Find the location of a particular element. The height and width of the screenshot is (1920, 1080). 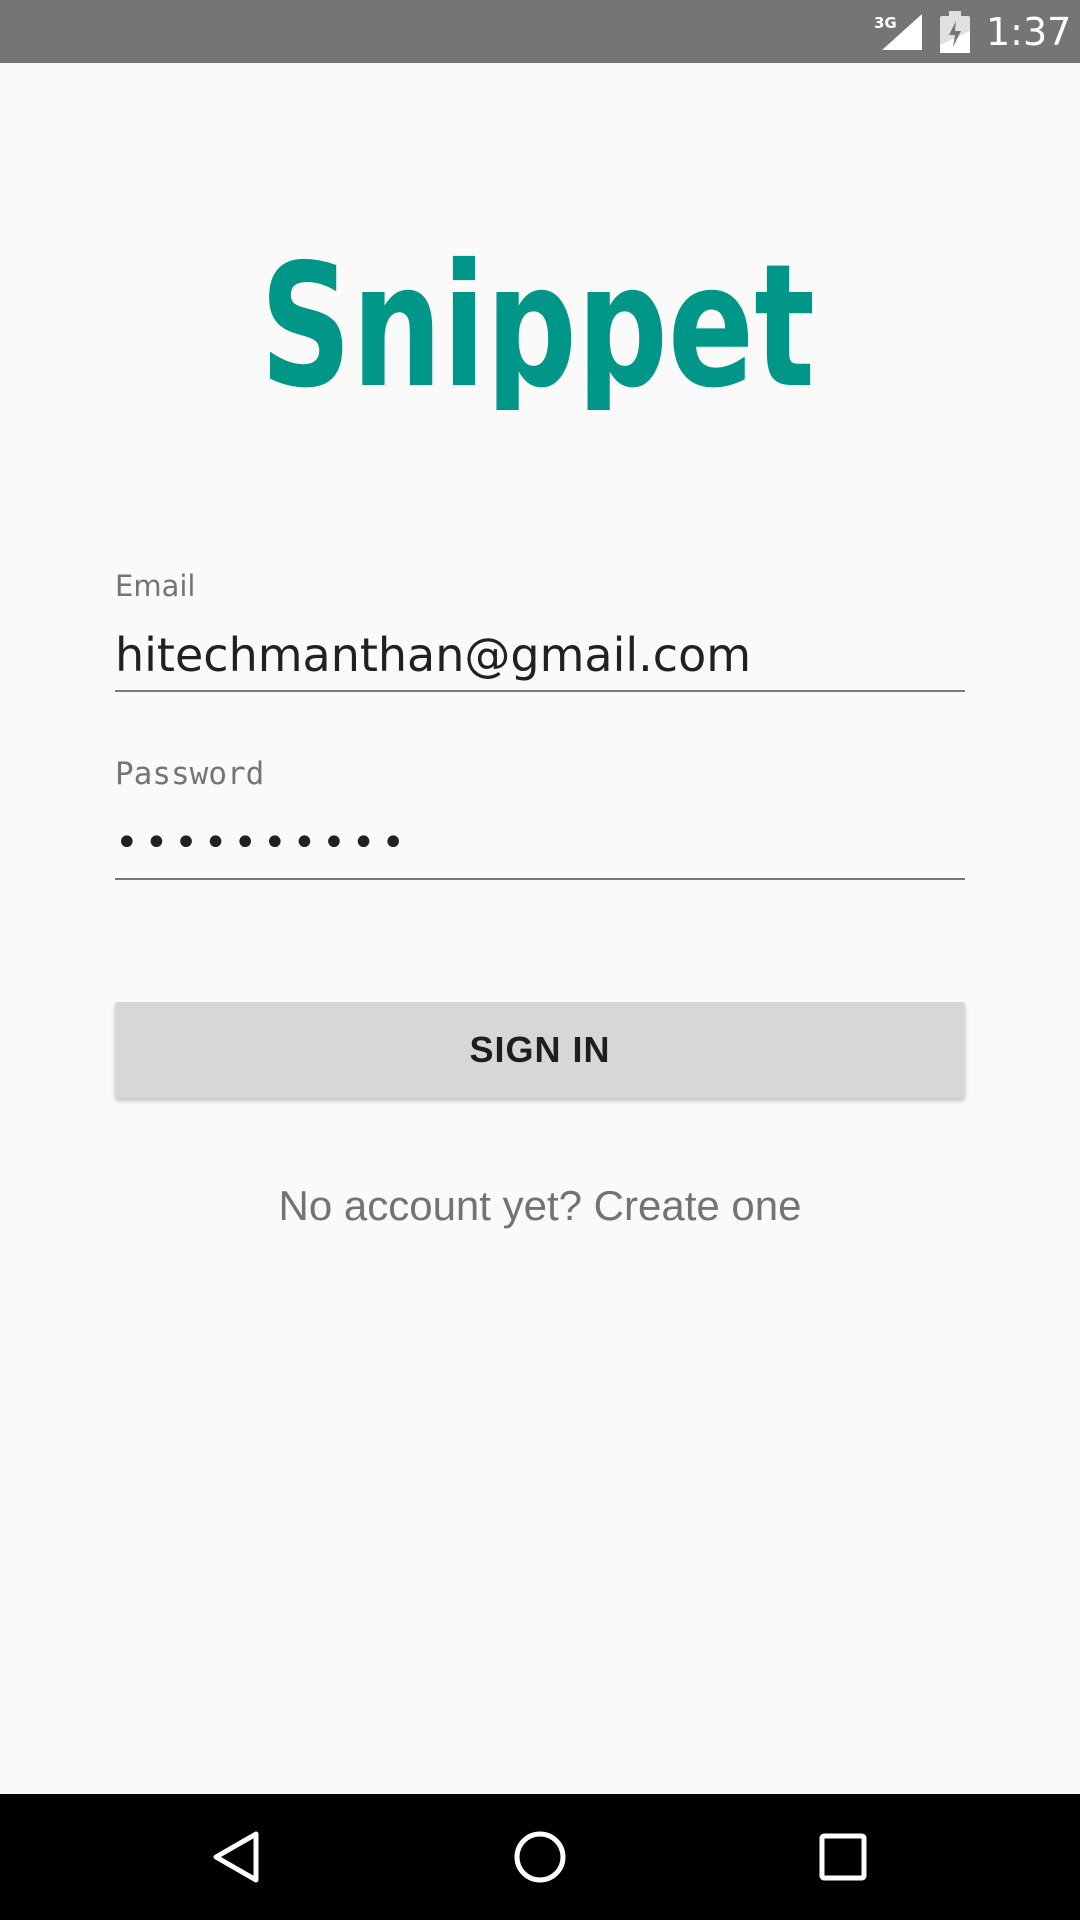

email-field is located at coordinates (540, 656).